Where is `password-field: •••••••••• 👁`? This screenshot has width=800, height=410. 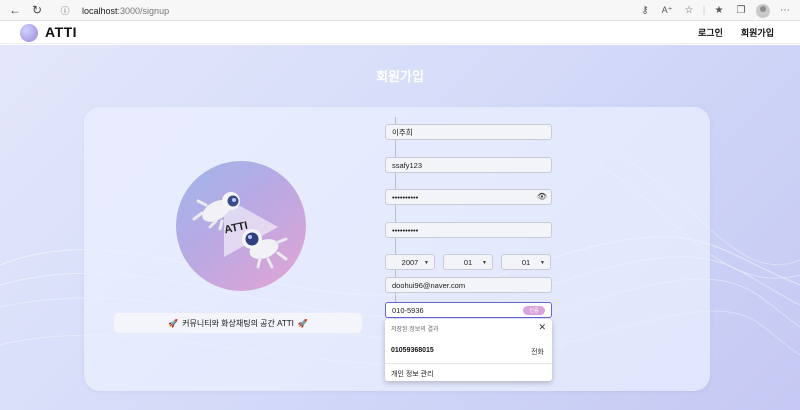 password-field: •••••••••• 👁 is located at coordinates (468, 197).